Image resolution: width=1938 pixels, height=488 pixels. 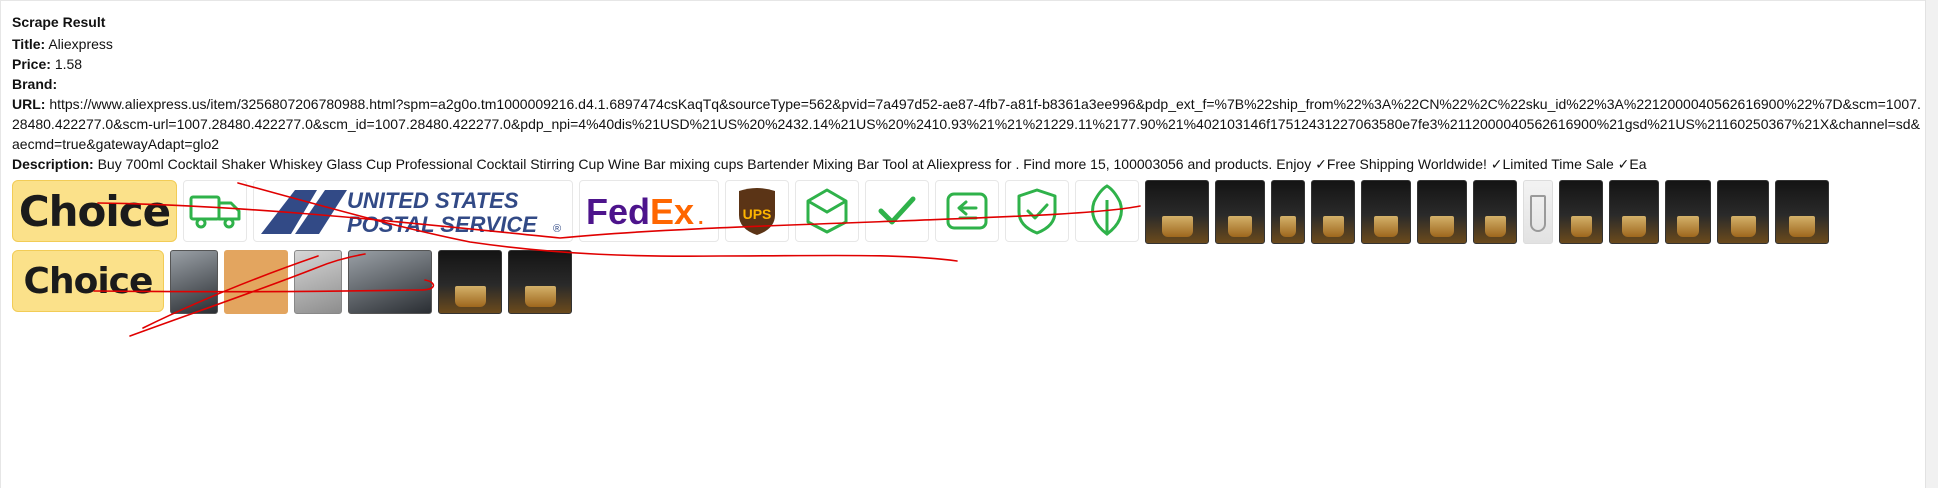 I want to click on box-icon, so click(x=827, y=211).